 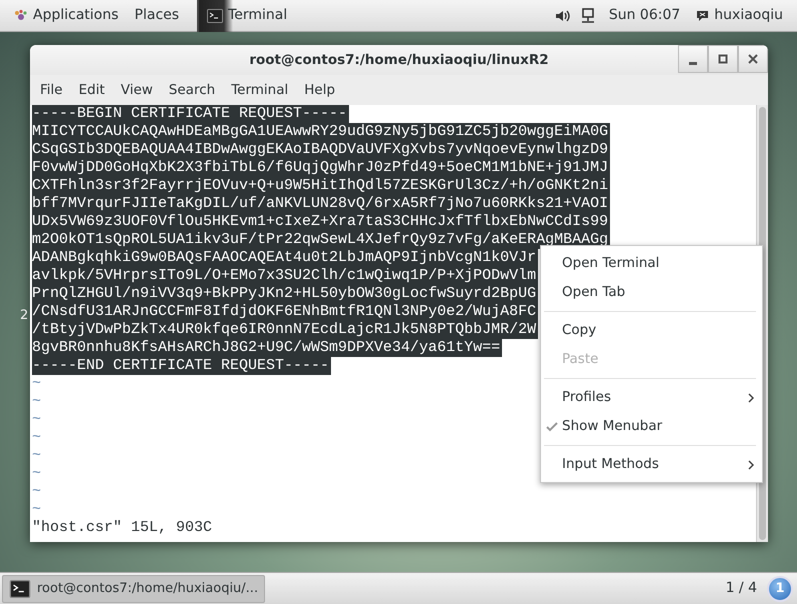 What do you see at coordinates (693, 63) in the screenshot?
I see `minimize-icon` at bounding box center [693, 63].